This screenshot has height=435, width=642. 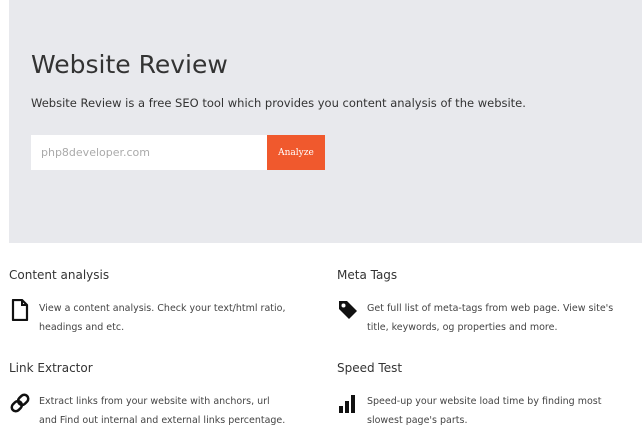 What do you see at coordinates (20, 403) in the screenshot?
I see `link-icon` at bounding box center [20, 403].